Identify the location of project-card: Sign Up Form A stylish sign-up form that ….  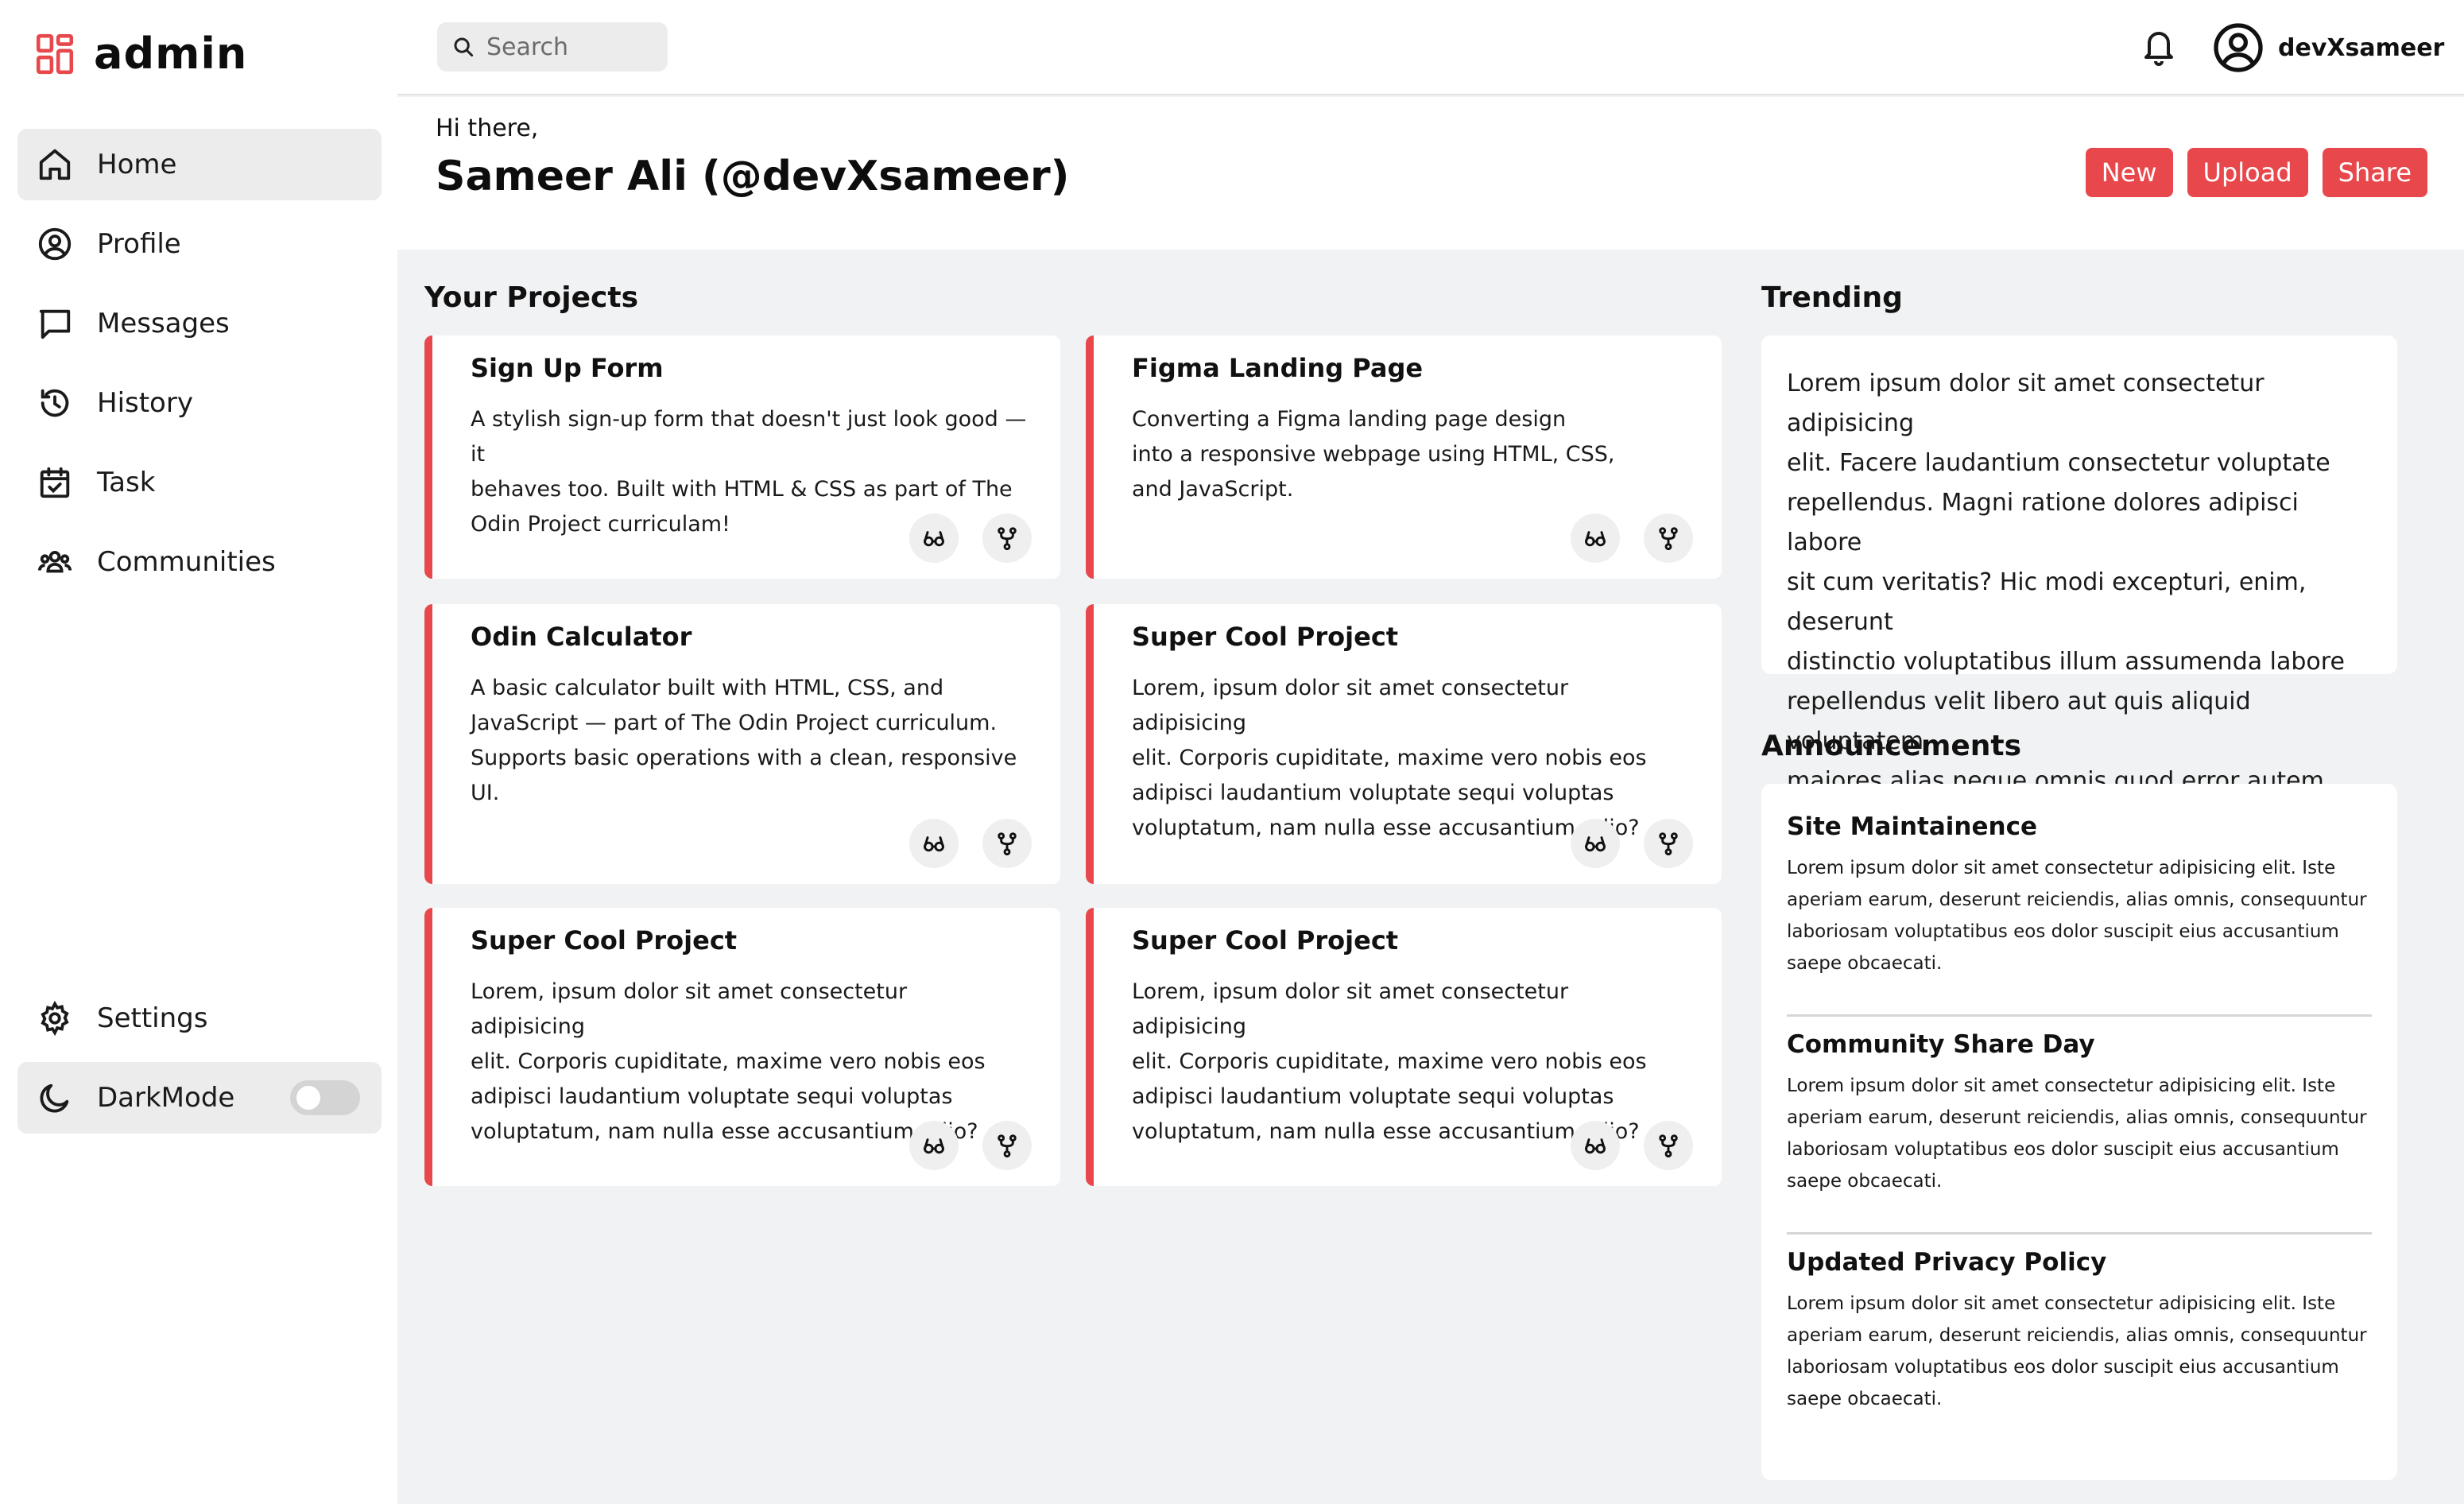
(742, 457).